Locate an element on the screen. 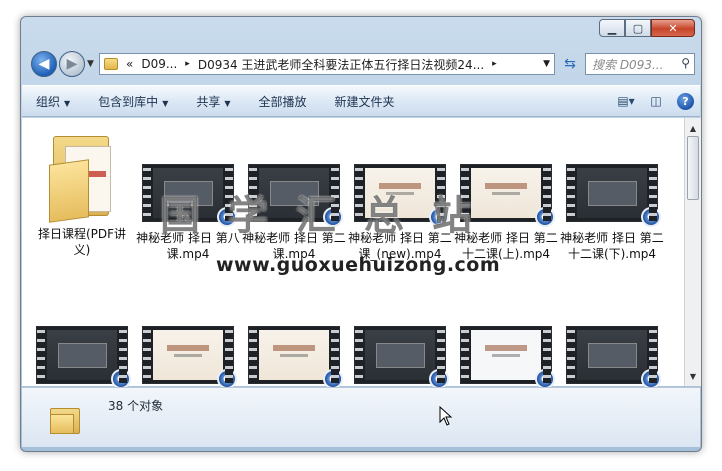  folder-item: 择日课程(PDF讲义) is located at coordinates (82, 195).